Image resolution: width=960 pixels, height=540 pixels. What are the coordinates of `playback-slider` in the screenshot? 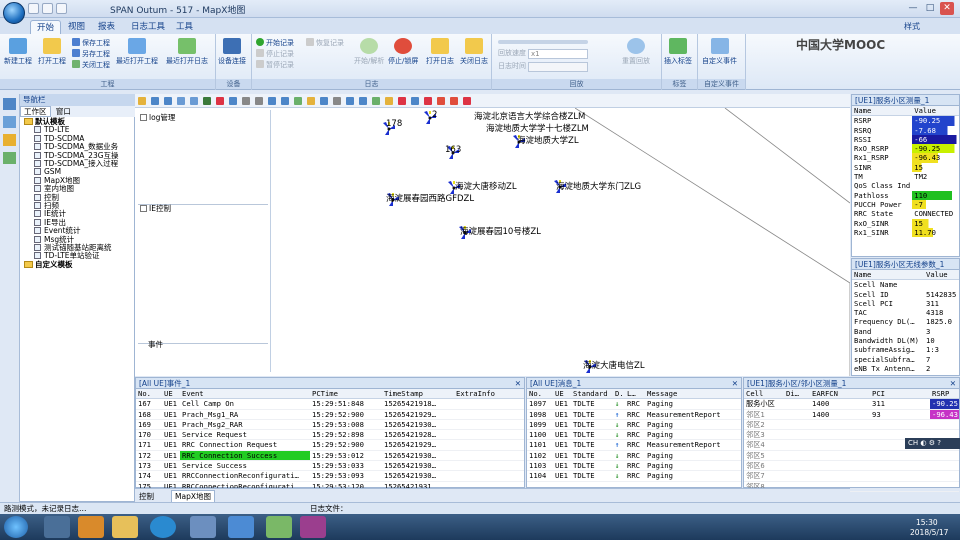 It's located at (543, 42).